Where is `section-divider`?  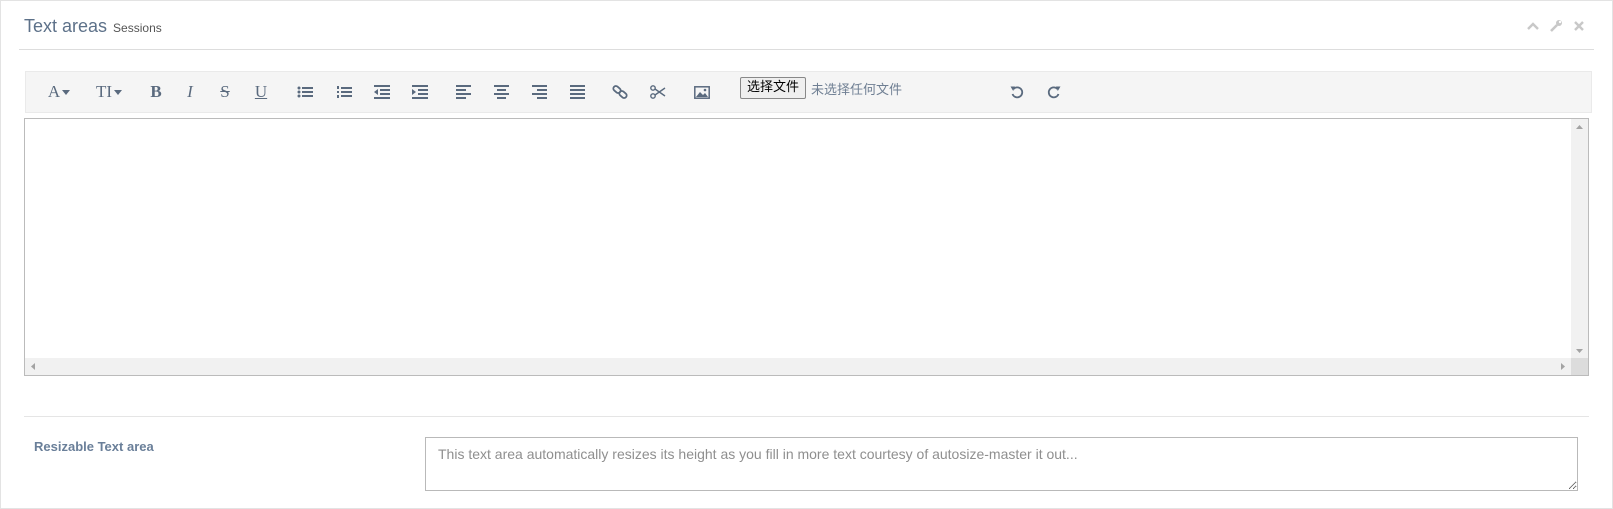 section-divider is located at coordinates (806, 416).